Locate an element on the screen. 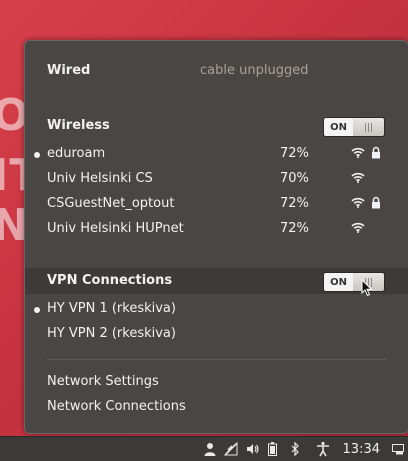 The image size is (408, 461). wireless-toggle: ON is located at coordinates (354, 127).